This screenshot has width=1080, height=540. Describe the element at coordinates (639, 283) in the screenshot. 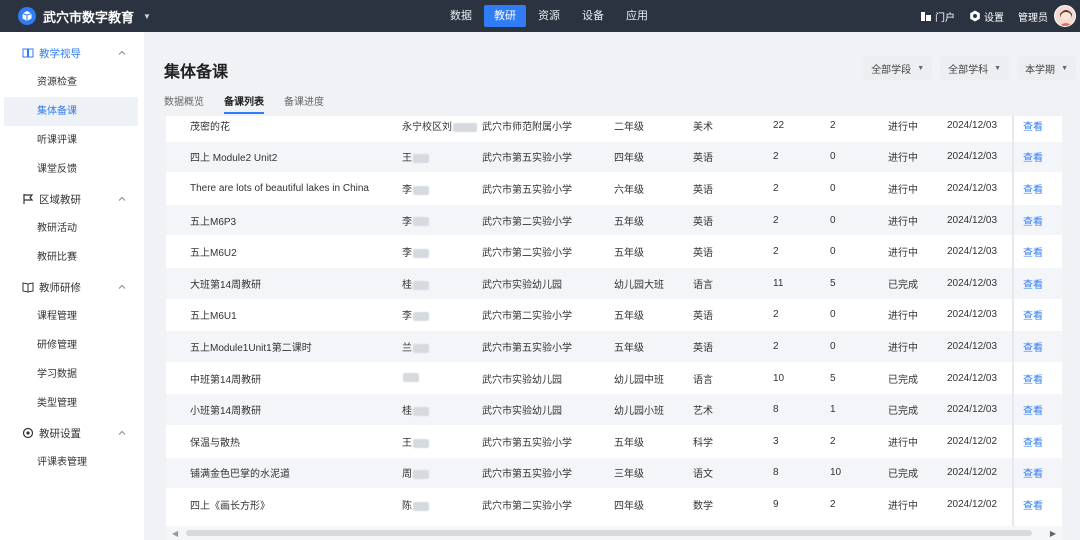

I see `cell-grade: 幼儿园大班` at that location.